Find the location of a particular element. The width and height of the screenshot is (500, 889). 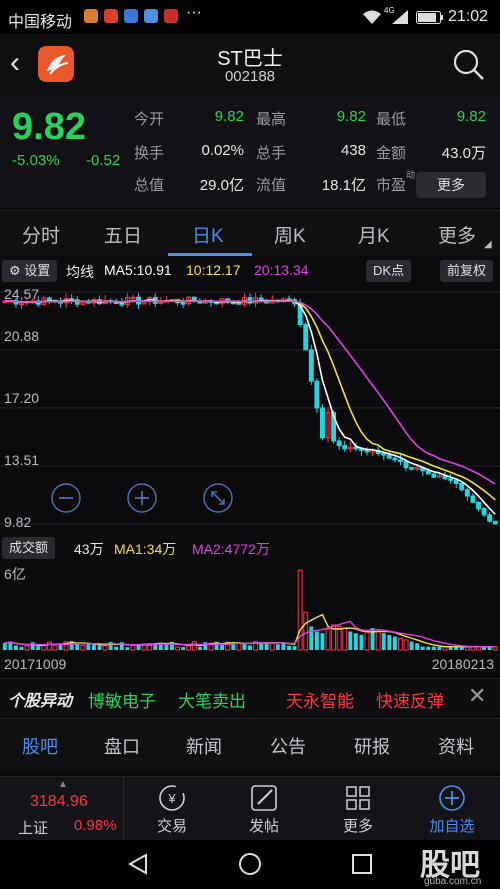

ma5-value: MA5:10.91 is located at coordinates (138, 270).